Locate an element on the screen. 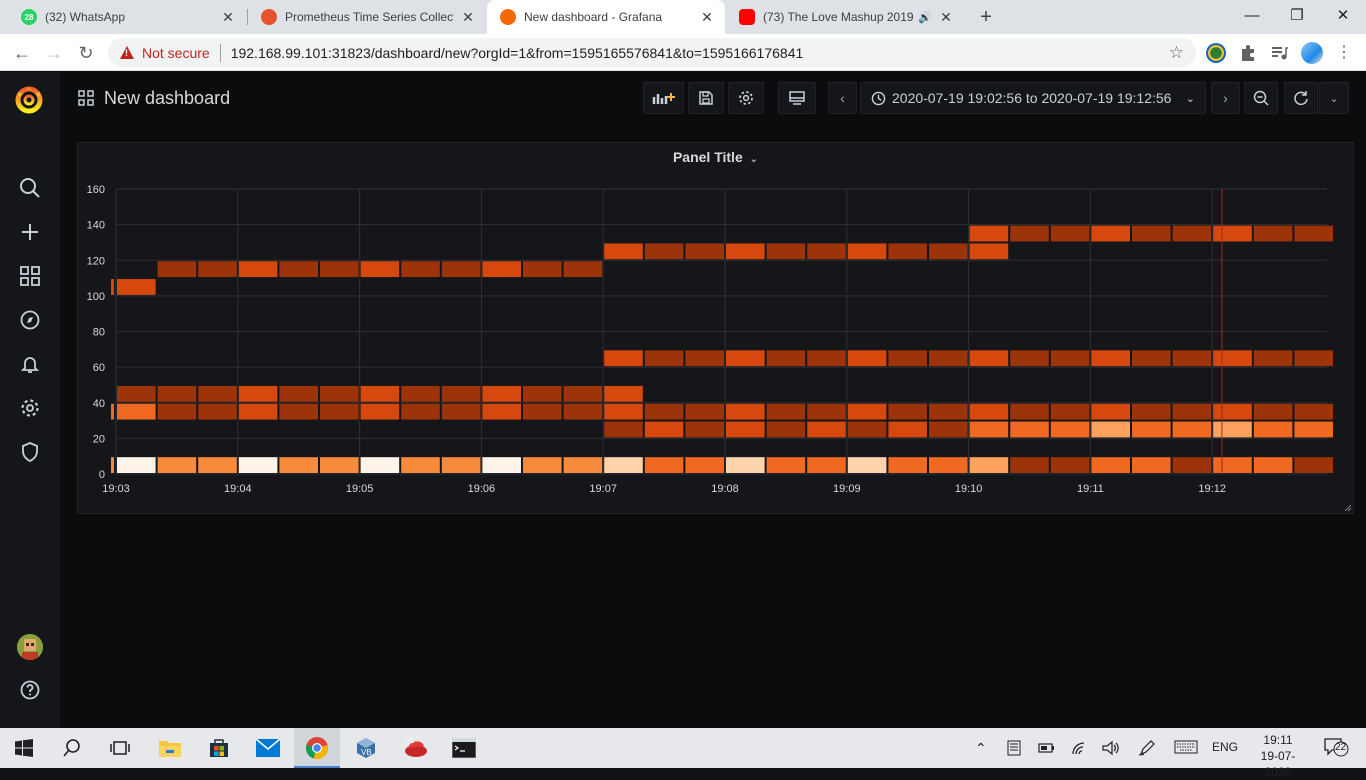 This screenshot has height=780, width=1366. add-panel-button is located at coordinates (663, 98).